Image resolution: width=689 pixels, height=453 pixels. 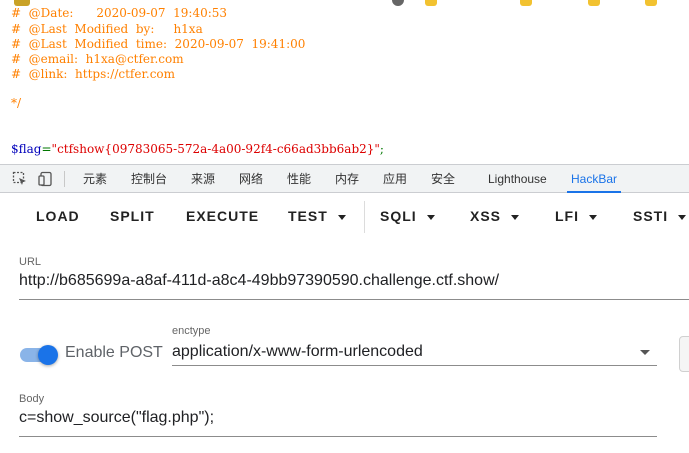 What do you see at coordinates (95, 179) in the screenshot?
I see `tab-elements: 元素` at bounding box center [95, 179].